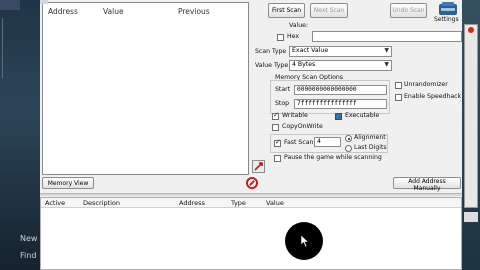 This screenshot has width=480, height=270. I want to click on desktop-text-find: Find, so click(28, 255).